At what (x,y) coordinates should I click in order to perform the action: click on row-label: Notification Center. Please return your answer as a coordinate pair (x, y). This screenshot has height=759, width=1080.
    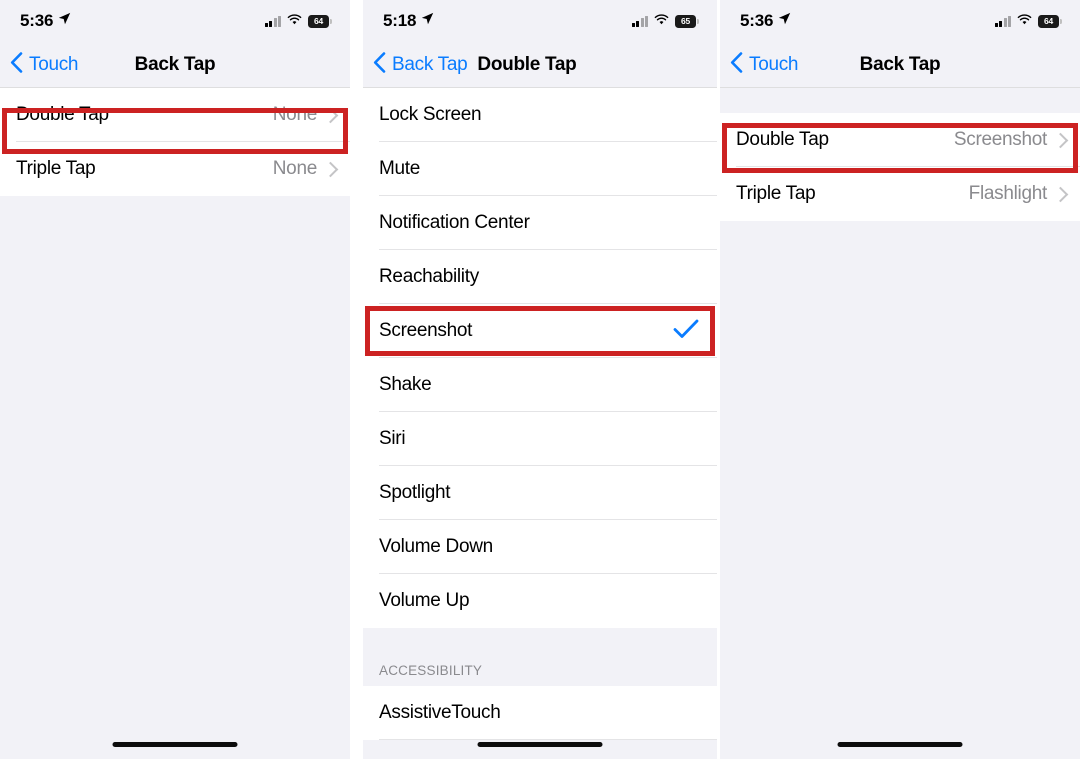
    Looking at the image, I should click on (454, 222).